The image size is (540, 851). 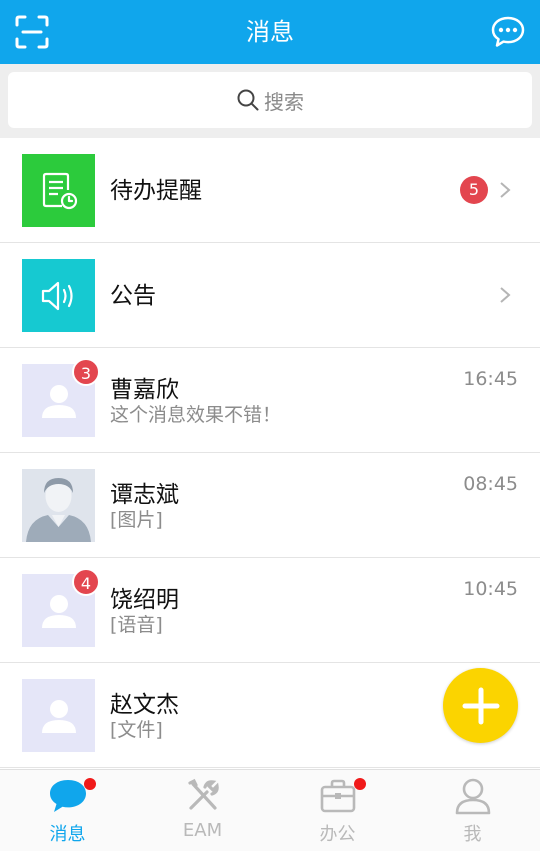 What do you see at coordinates (86, 372) in the screenshot?
I see `unread-badge: 3` at bounding box center [86, 372].